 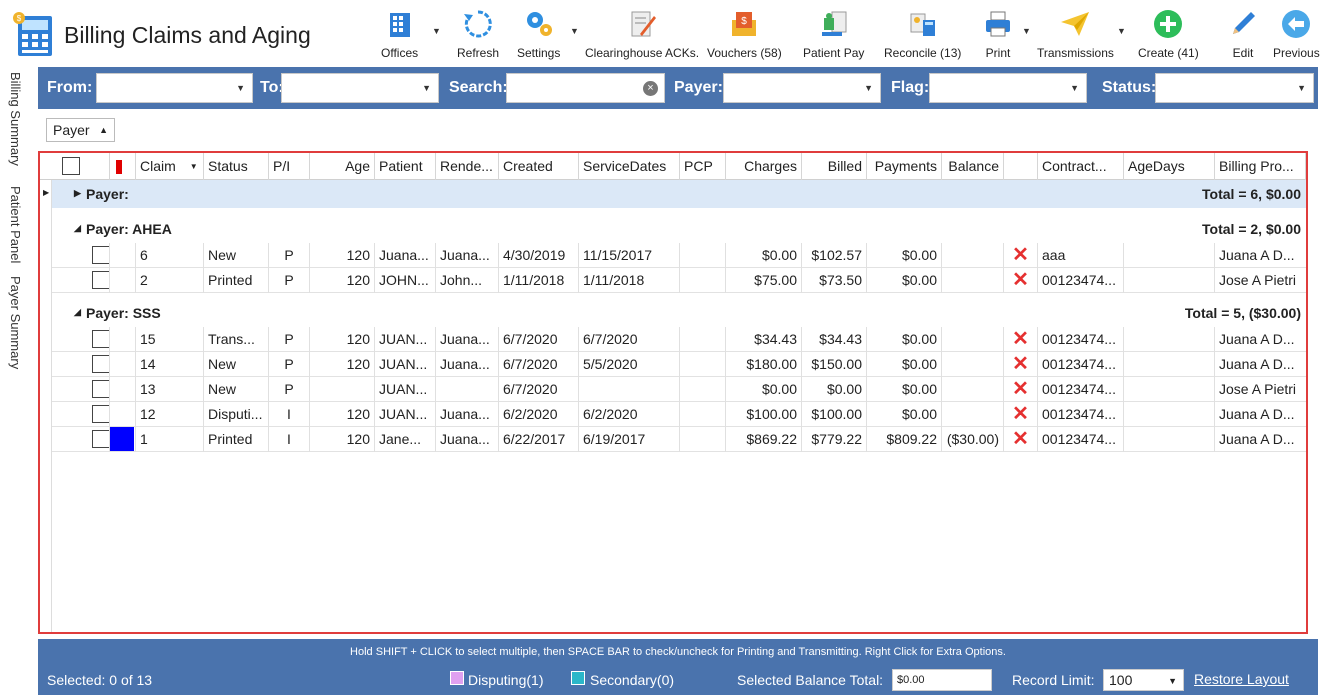 I want to click on record-limit-select: 100 ▼, so click(x=1143, y=680).